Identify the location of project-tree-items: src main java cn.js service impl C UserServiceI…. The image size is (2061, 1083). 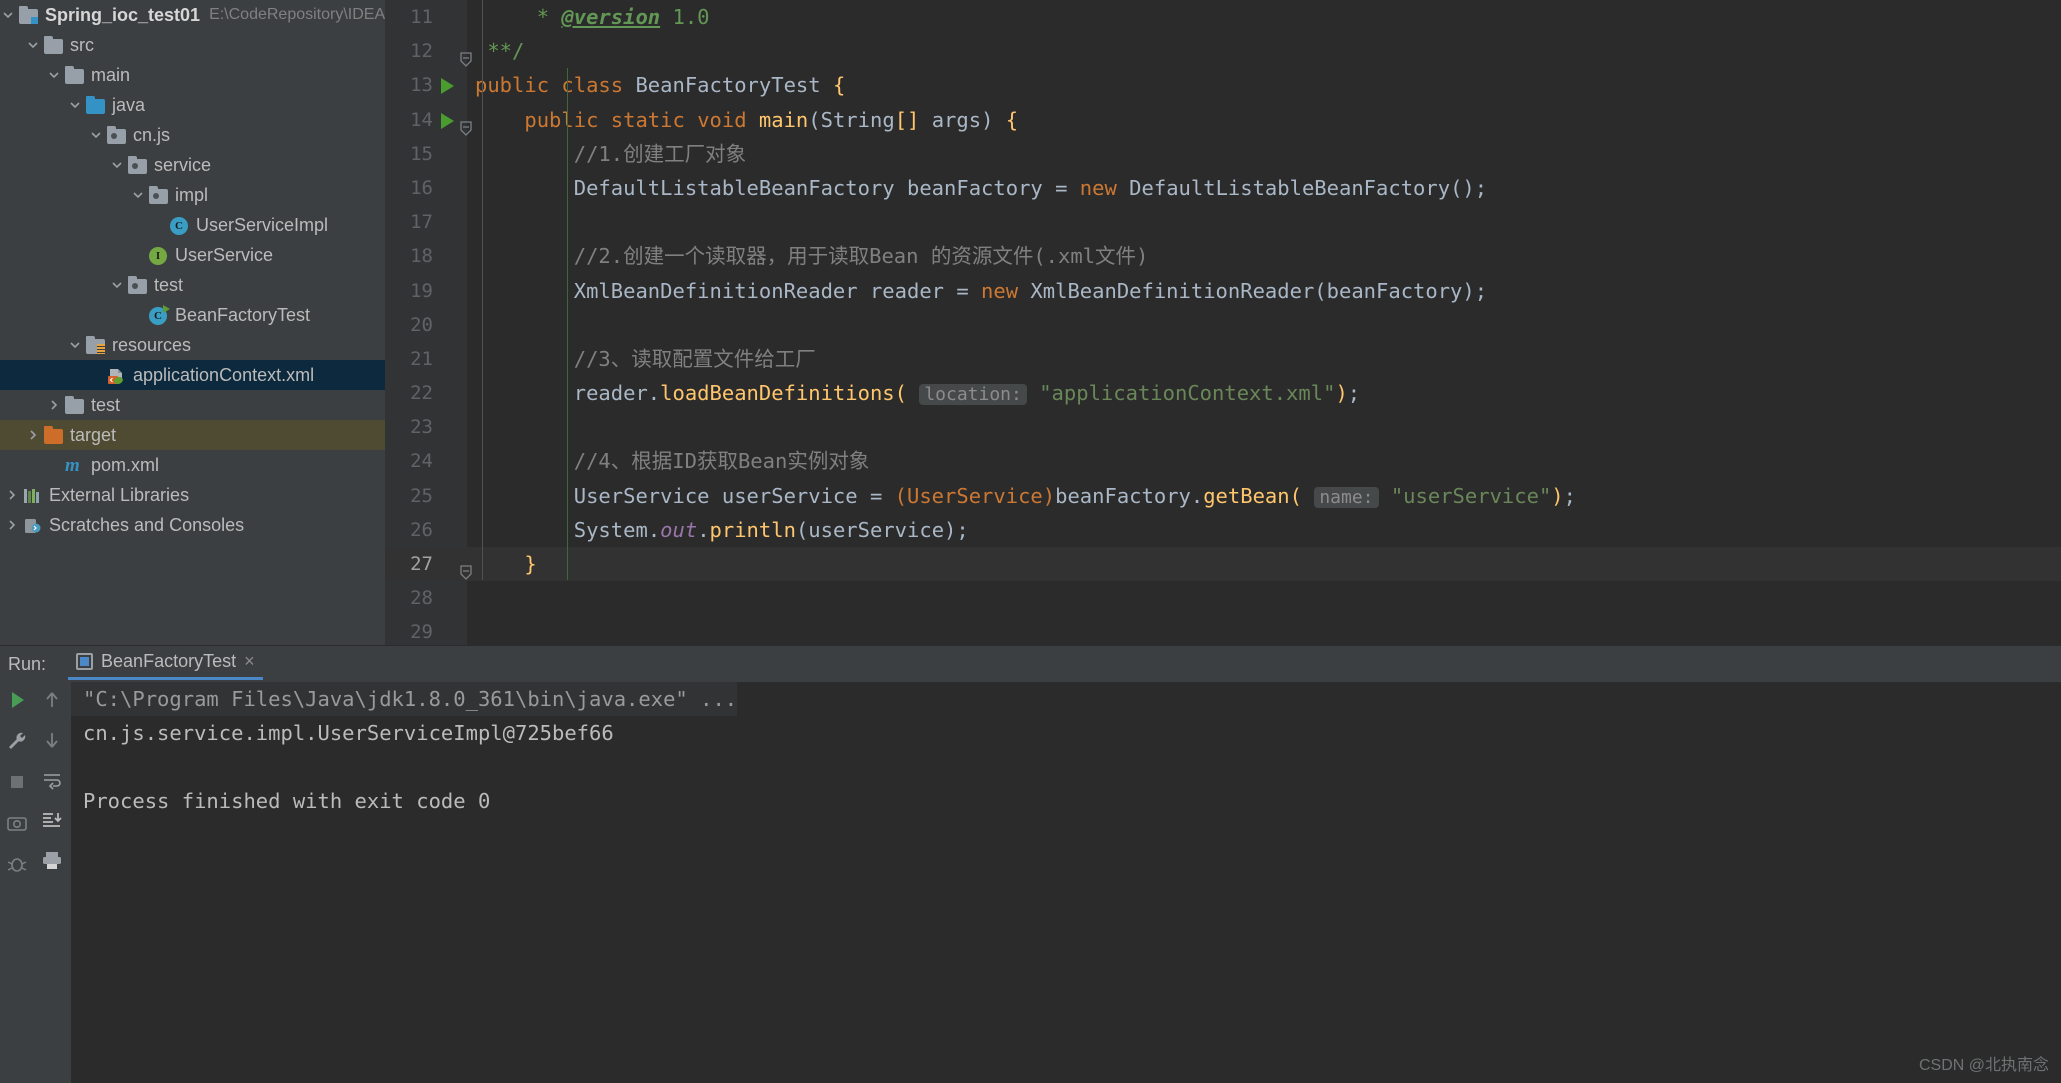
(192, 285).